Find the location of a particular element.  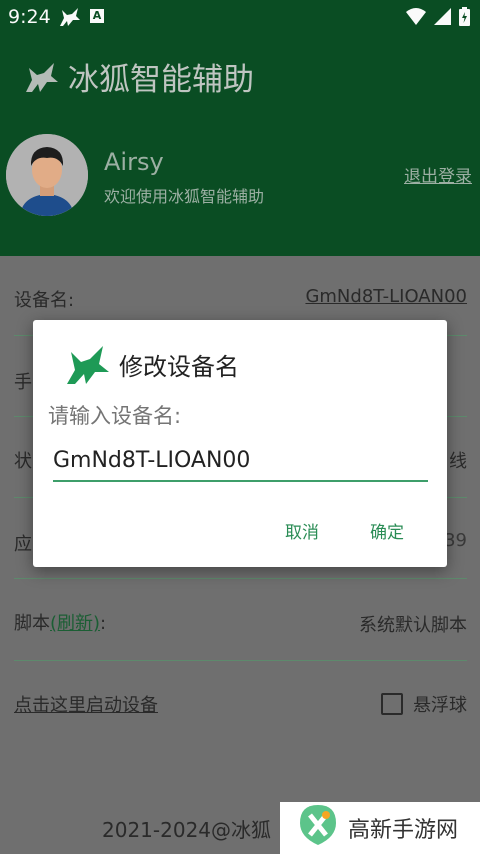

signal-icon is located at coordinates (442, 18).